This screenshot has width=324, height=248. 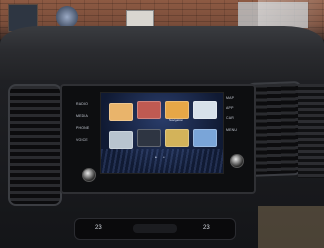 I want to click on left-temperature: 23, so click(x=98, y=228).